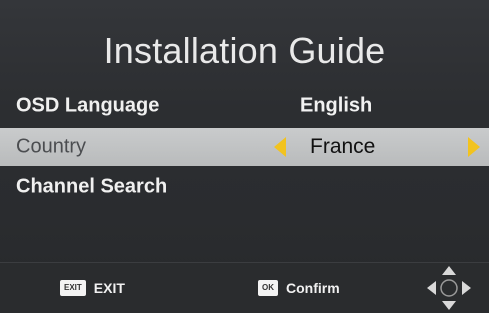 This screenshot has height=313, width=489. I want to click on menu-item-label: OSD Language, so click(88, 105).